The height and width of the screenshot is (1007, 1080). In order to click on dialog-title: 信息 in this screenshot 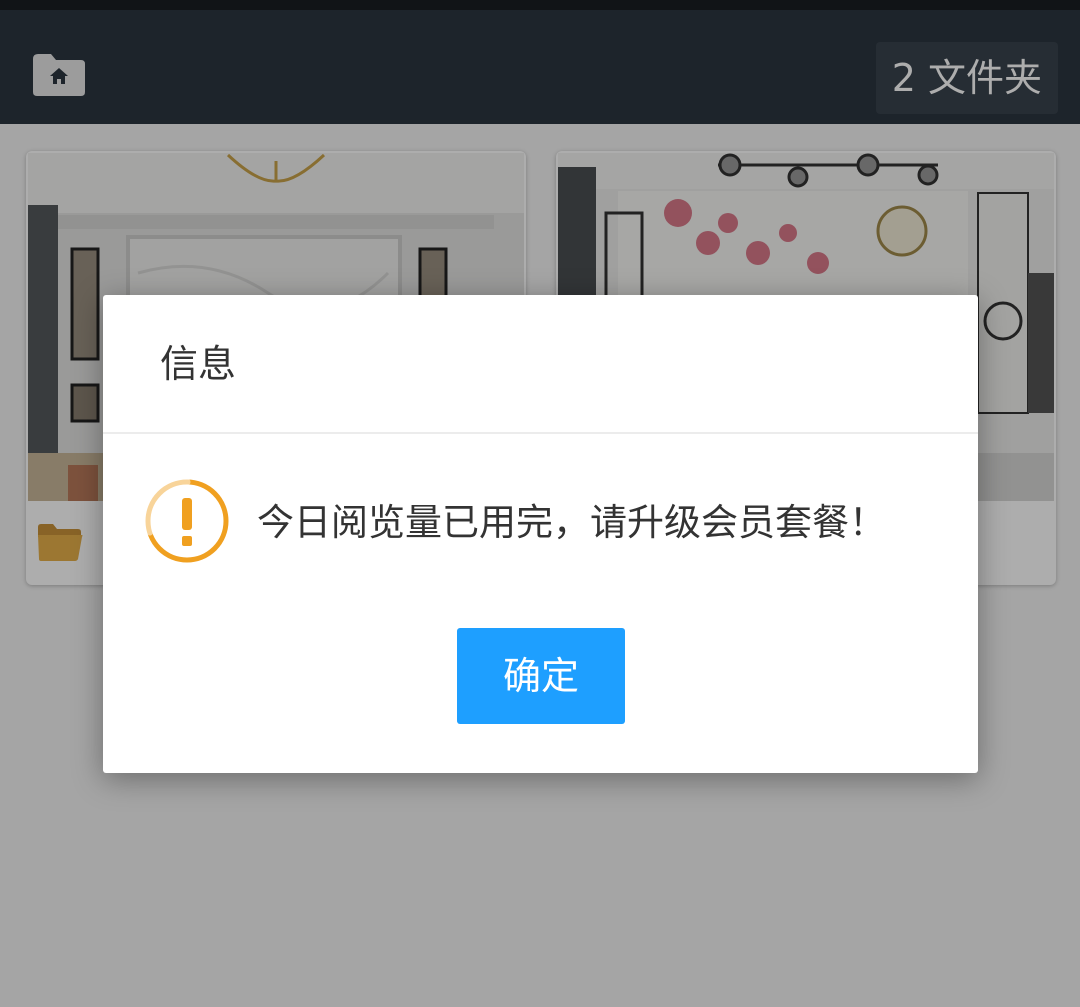, I will do `click(198, 364)`.